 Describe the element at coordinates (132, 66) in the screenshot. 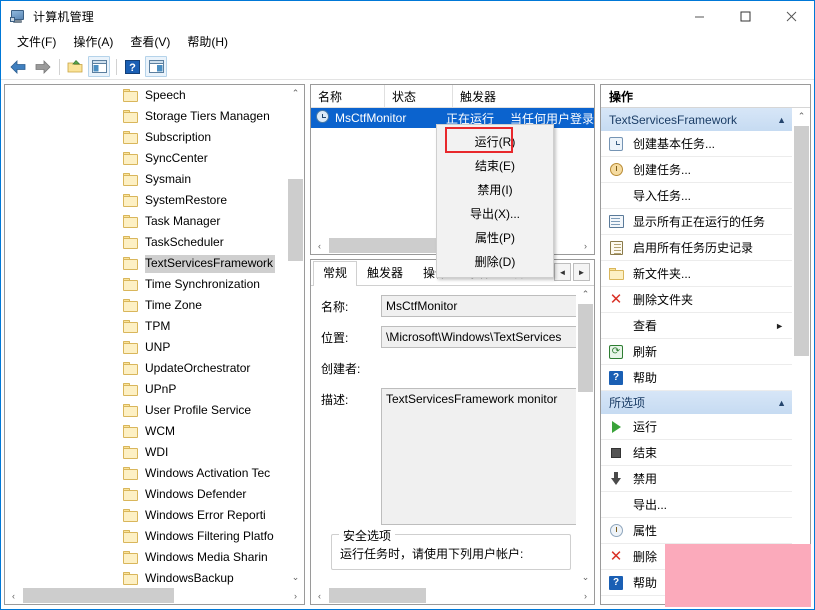

I see `help-icon: ?` at that location.